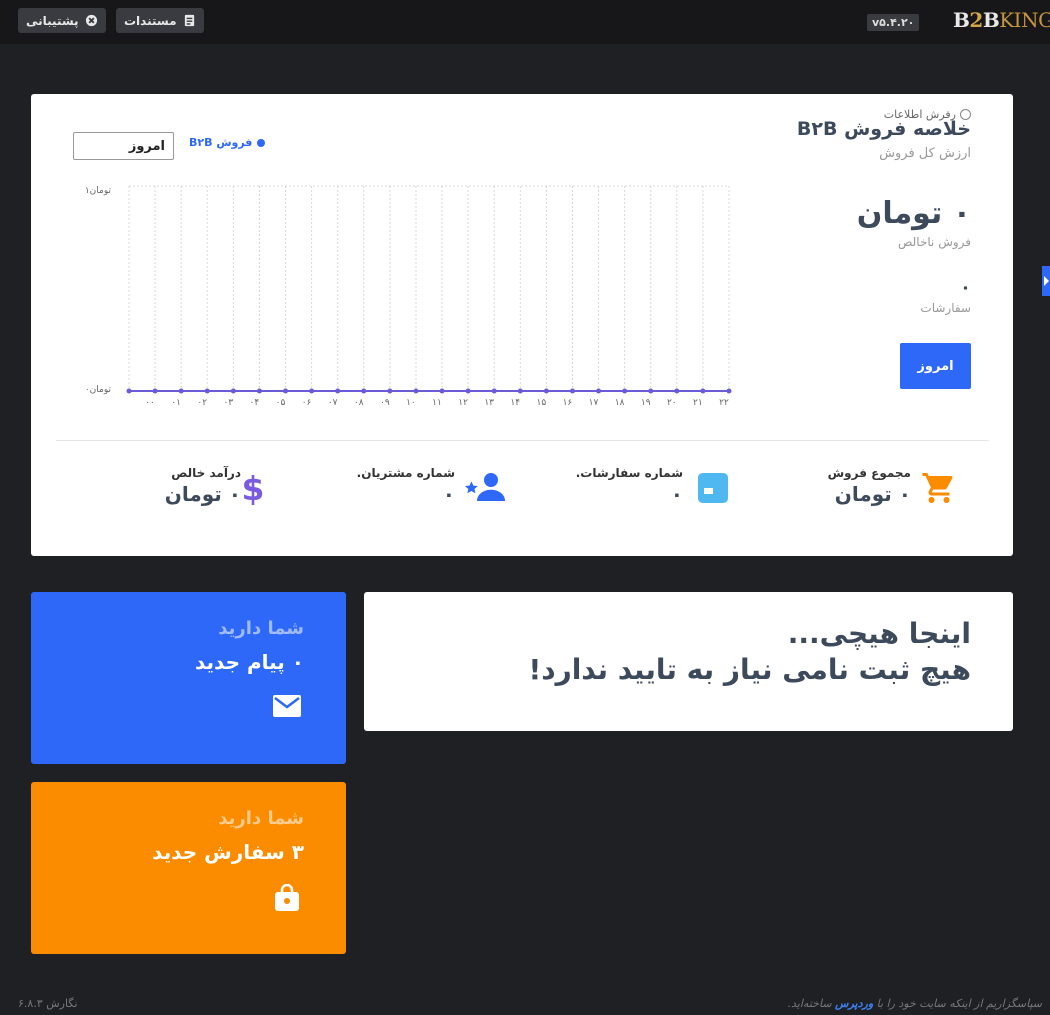  I want to click on messages-have-label: شما دارید, so click(261, 628).